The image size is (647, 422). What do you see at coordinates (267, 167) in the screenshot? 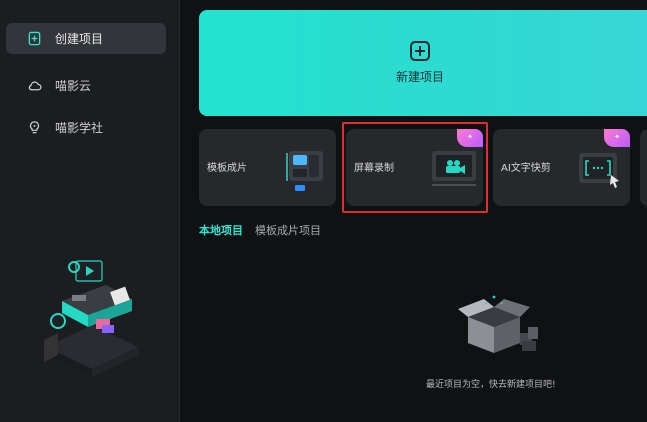
I see `template-films-card: 模板成片` at bounding box center [267, 167].